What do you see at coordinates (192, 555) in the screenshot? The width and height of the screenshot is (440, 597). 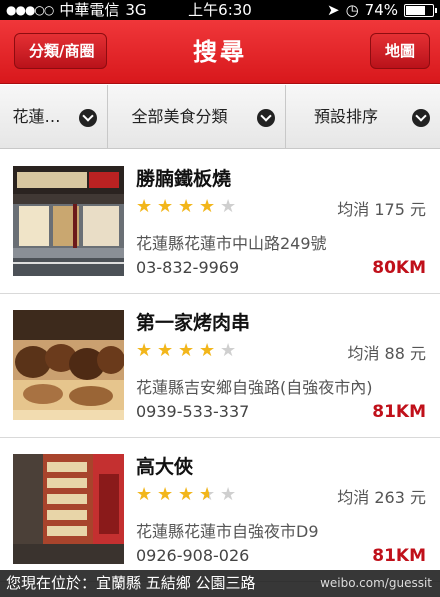 I see `restaurant-phone: 0926-908-026` at bounding box center [192, 555].